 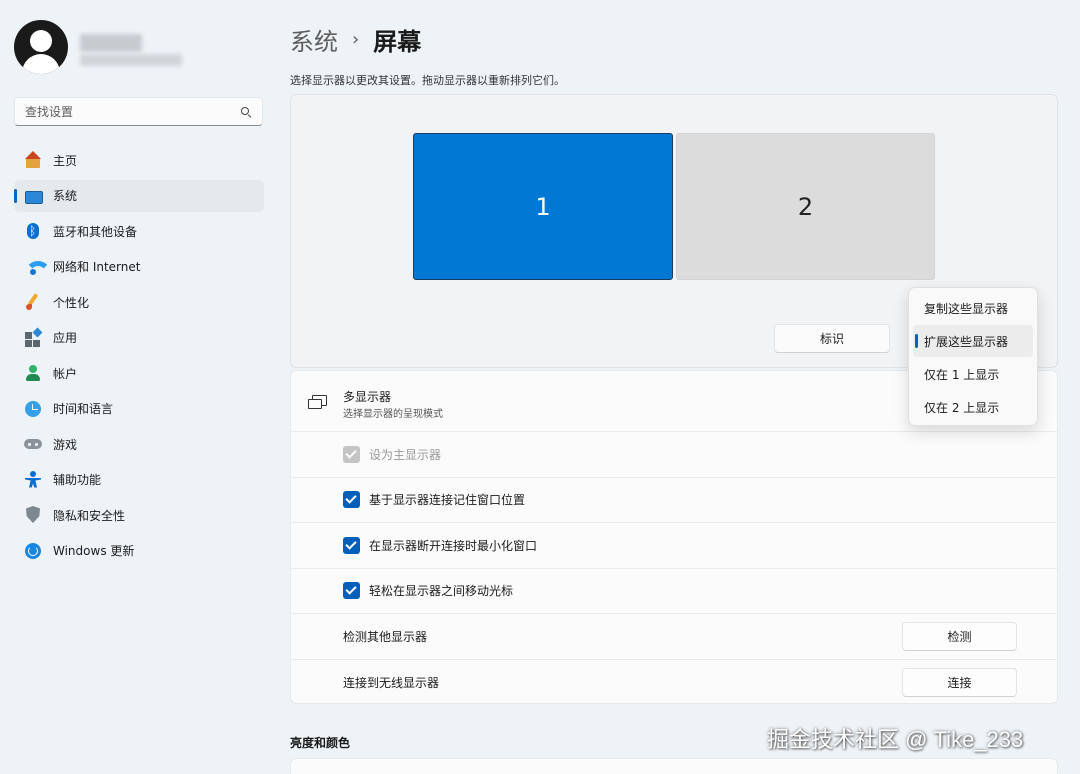 What do you see at coordinates (41, 47) in the screenshot?
I see `user-avatar` at bounding box center [41, 47].